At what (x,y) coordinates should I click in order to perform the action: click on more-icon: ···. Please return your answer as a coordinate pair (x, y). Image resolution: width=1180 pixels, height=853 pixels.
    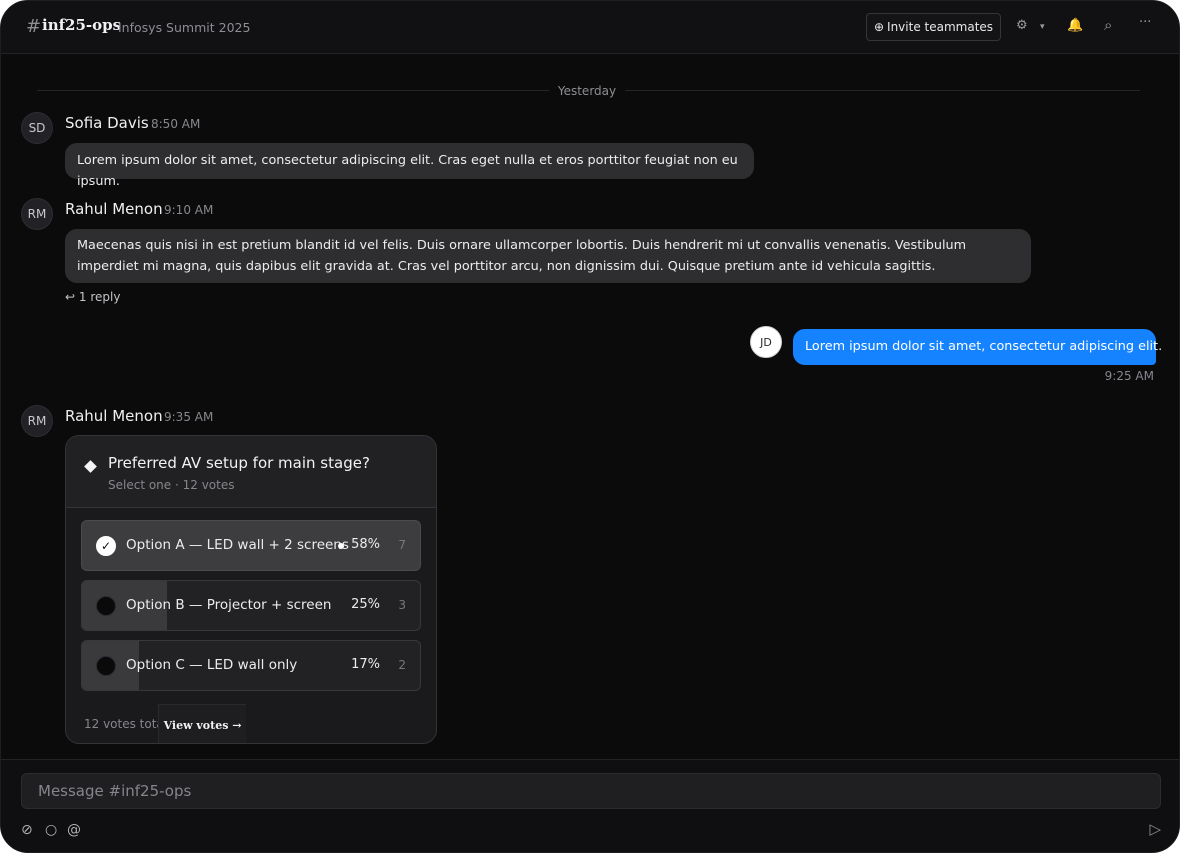
    Looking at the image, I should click on (1145, 22).